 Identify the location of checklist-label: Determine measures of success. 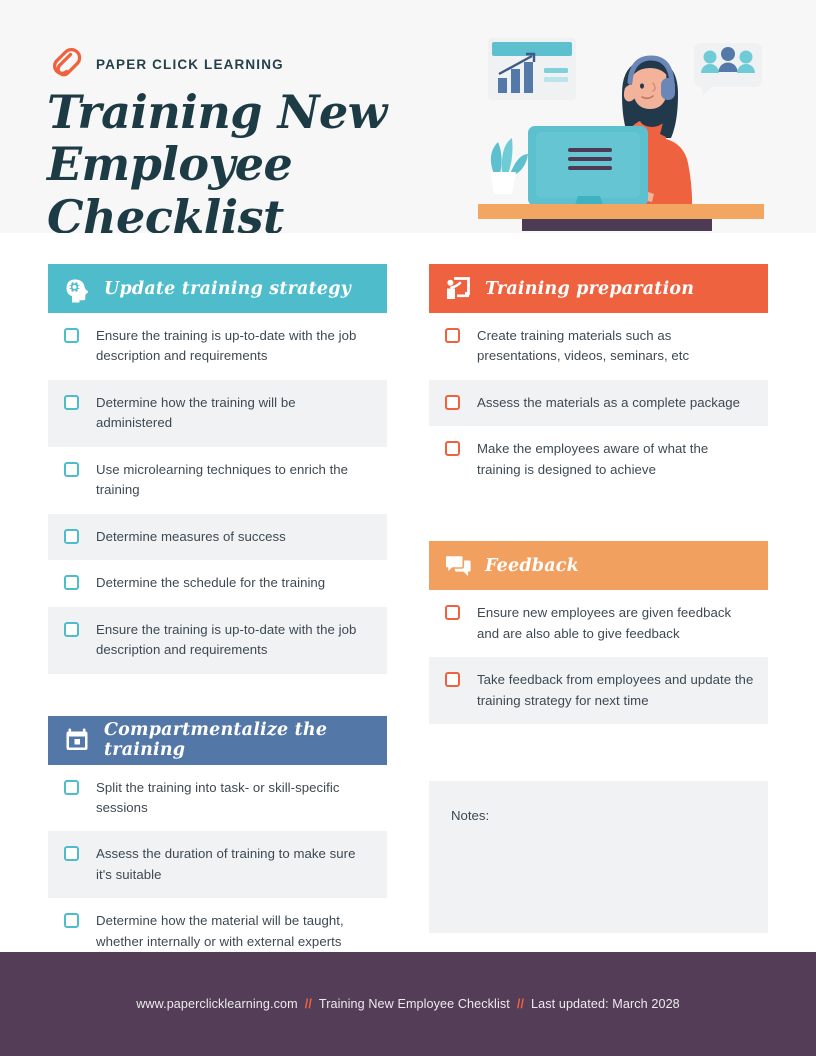
(191, 536).